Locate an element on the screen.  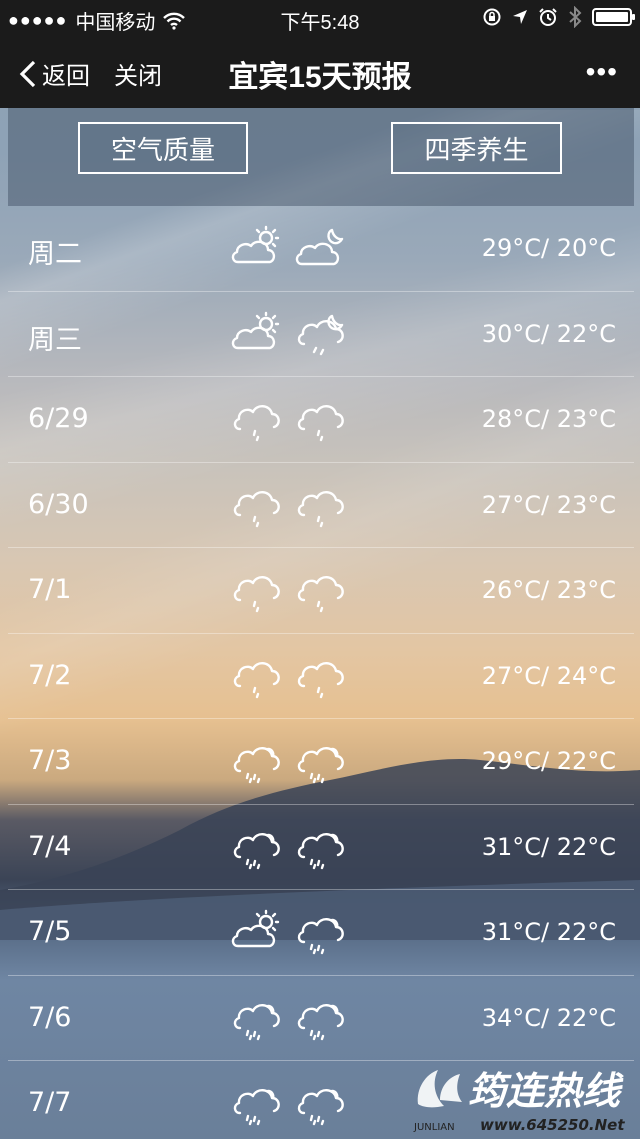
forecast-row: 7/5 31°C/ 22°C is located at coordinates (320, 933).